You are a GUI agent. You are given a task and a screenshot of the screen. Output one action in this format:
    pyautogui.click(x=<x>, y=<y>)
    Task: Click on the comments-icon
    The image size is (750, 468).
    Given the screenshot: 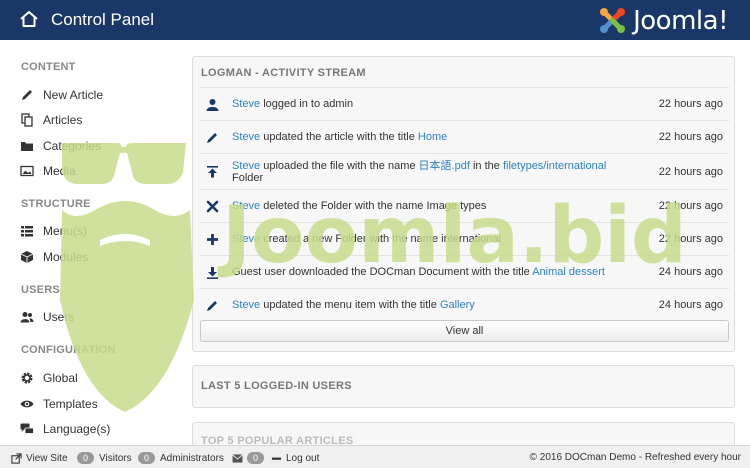 What is the action you would take?
    pyautogui.click(x=27, y=428)
    